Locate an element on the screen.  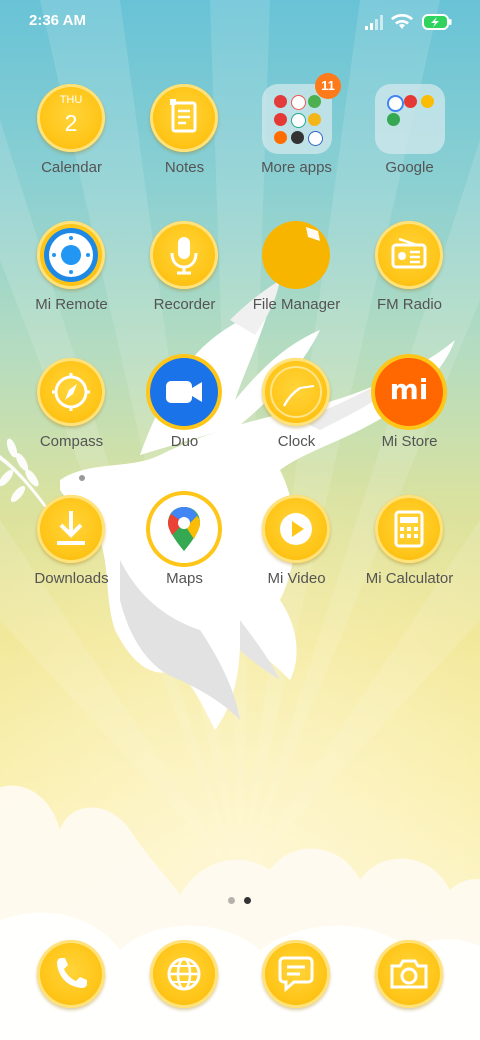
app-duo: Duo is located at coordinates (184, 414).